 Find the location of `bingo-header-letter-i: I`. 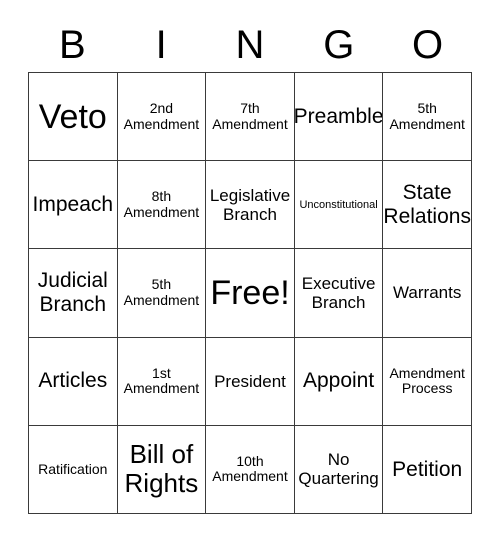

bingo-header-letter-i: I is located at coordinates (161, 45).